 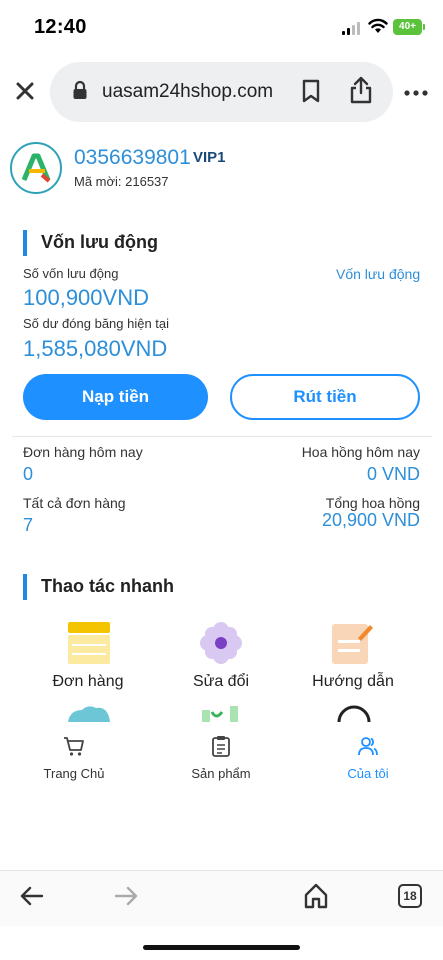 I want to click on capital-value: 100,900VND, so click(x=86, y=297).